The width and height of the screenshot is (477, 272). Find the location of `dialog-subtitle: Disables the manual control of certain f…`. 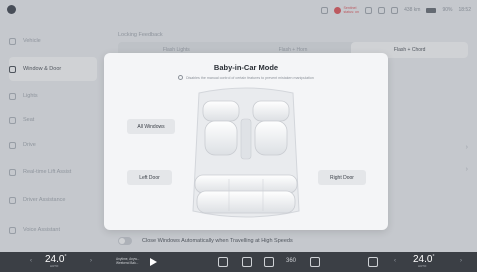

dialog-subtitle: Disables the manual control of certain f… is located at coordinates (246, 77).